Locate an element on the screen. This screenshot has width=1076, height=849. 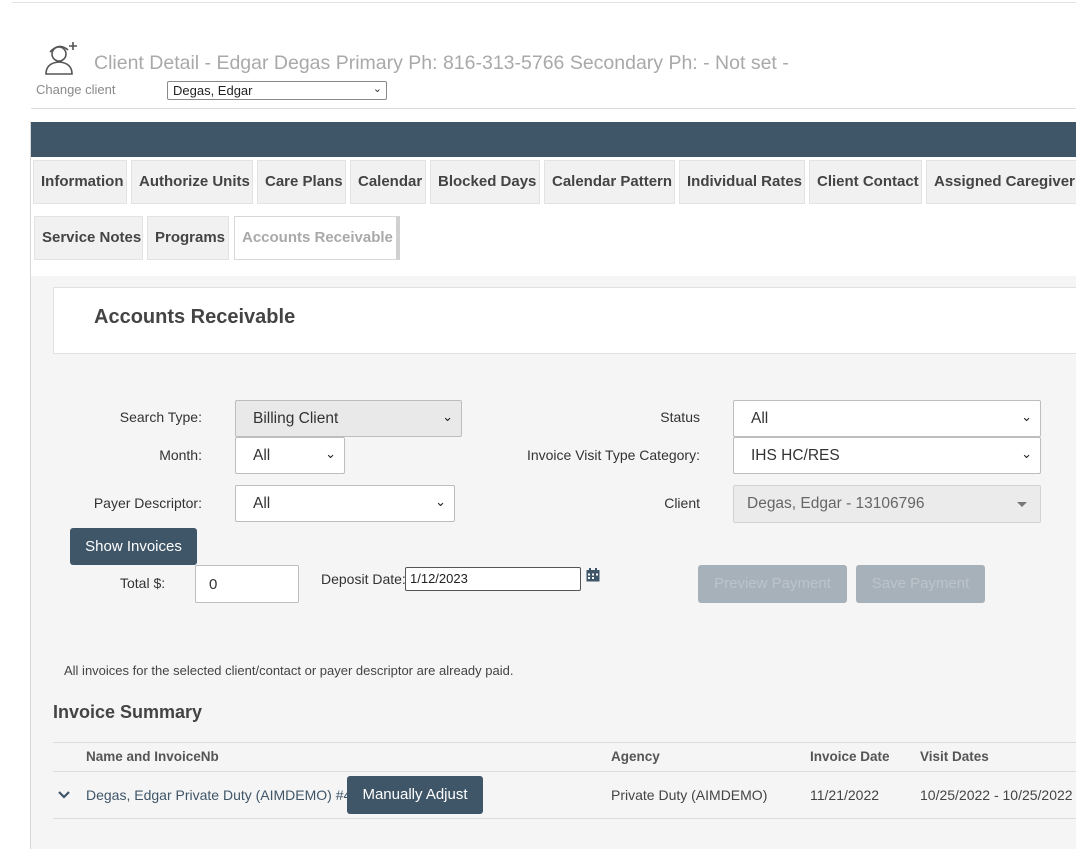
table-top-border is located at coordinates (564, 742).